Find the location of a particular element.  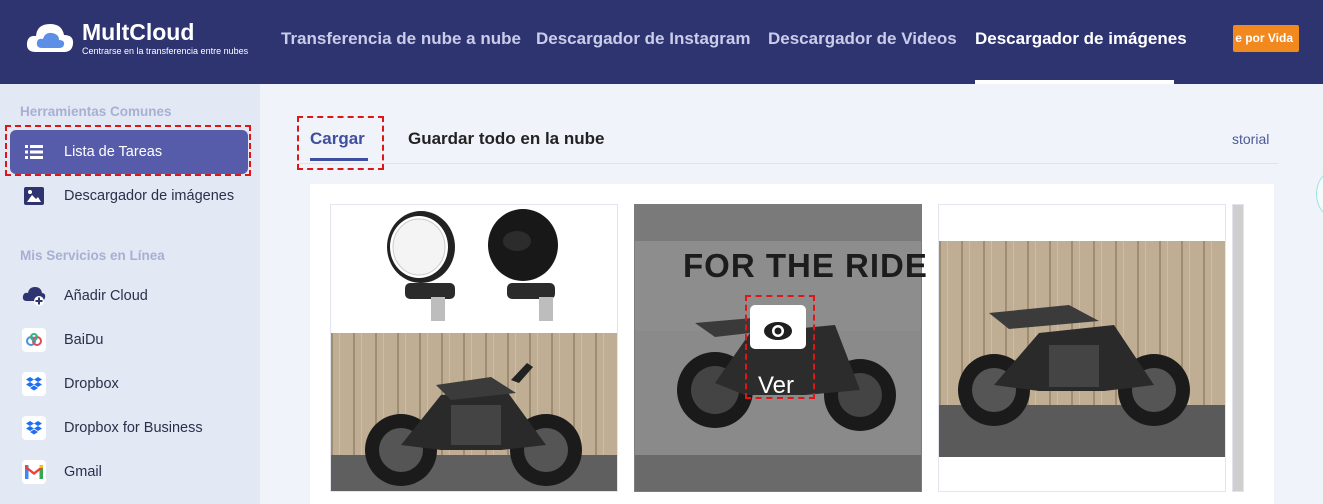

add-cloud-icon is located at coordinates (34, 296).